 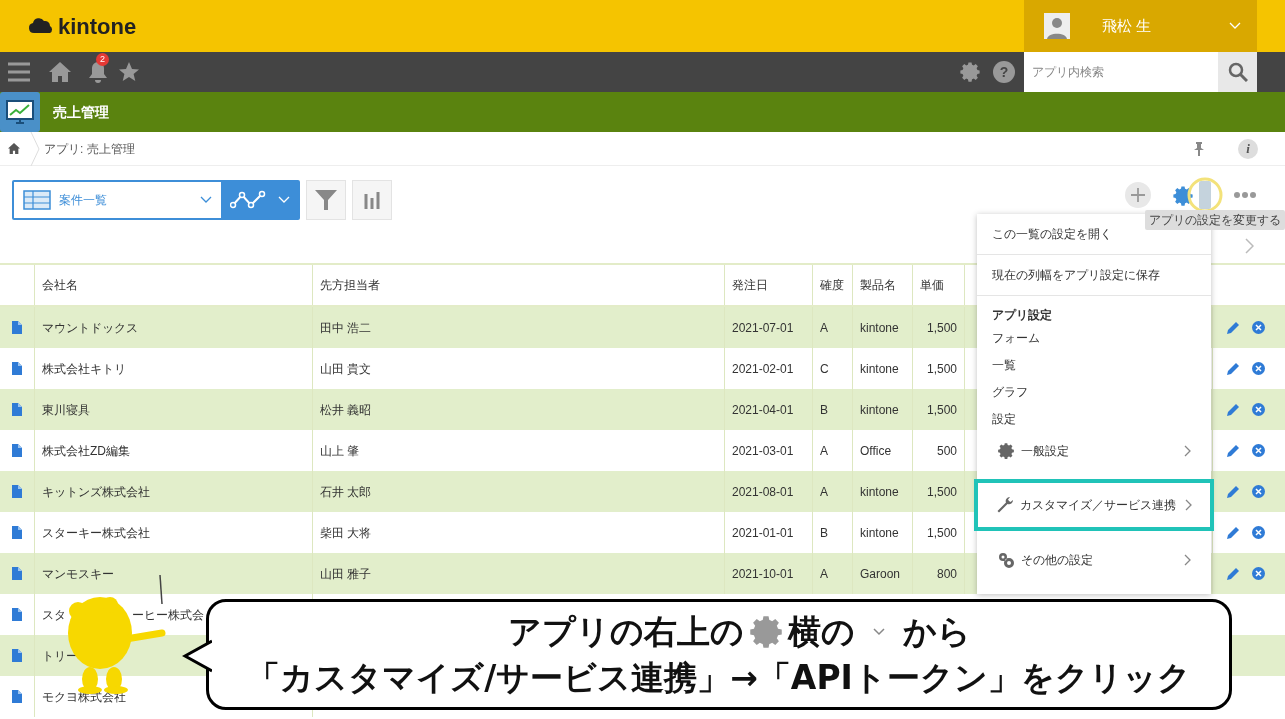 What do you see at coordinates (19, 72) in the screenshot?
I see `menu-icon` at bounding box center [19, 72].